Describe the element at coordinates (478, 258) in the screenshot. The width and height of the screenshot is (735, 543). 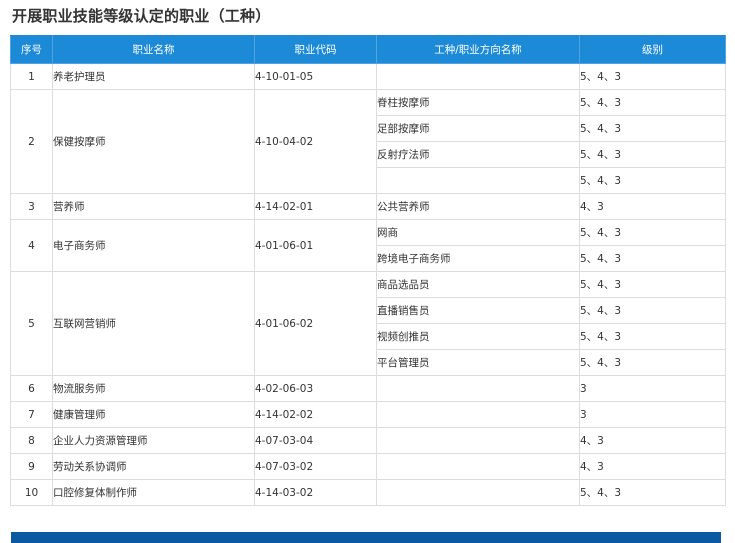
I see `cell-subtype: 跨境电子商务师` at that location.